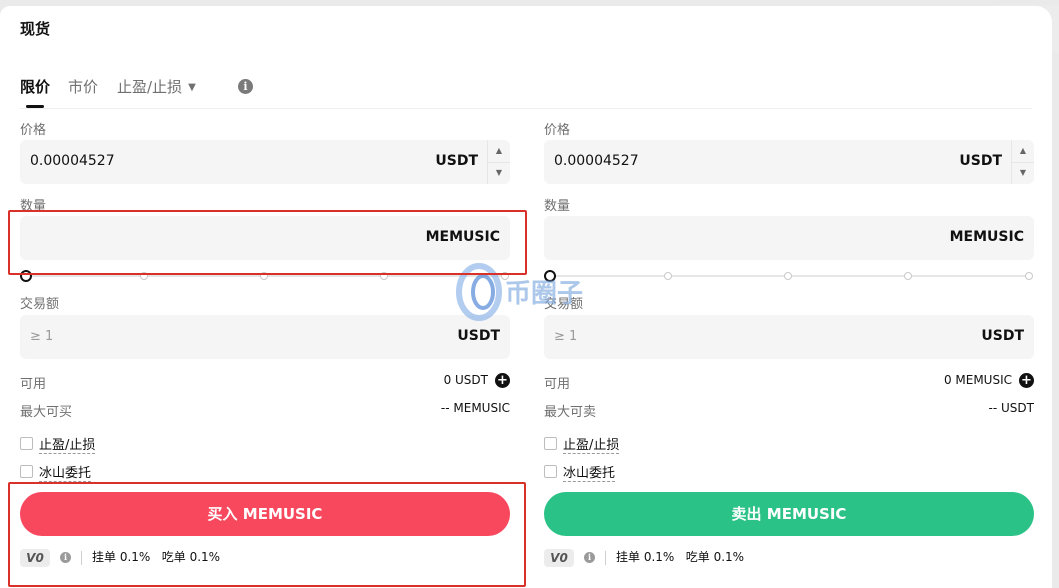  Describe the element at coordinates (980, 161) in the screenshot. I see `sell-price-unit: USDT` at that location.